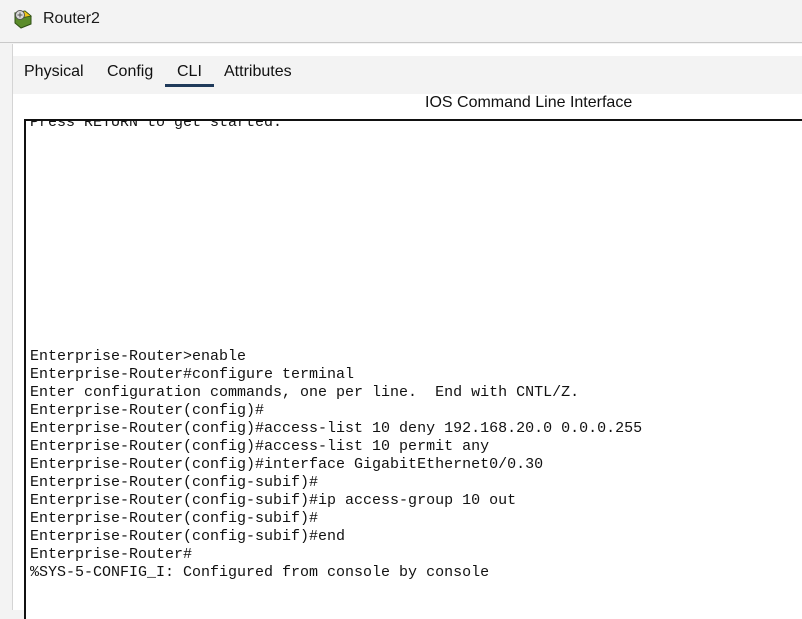  I want to click on title-bar: Router2, so click(401, 21).